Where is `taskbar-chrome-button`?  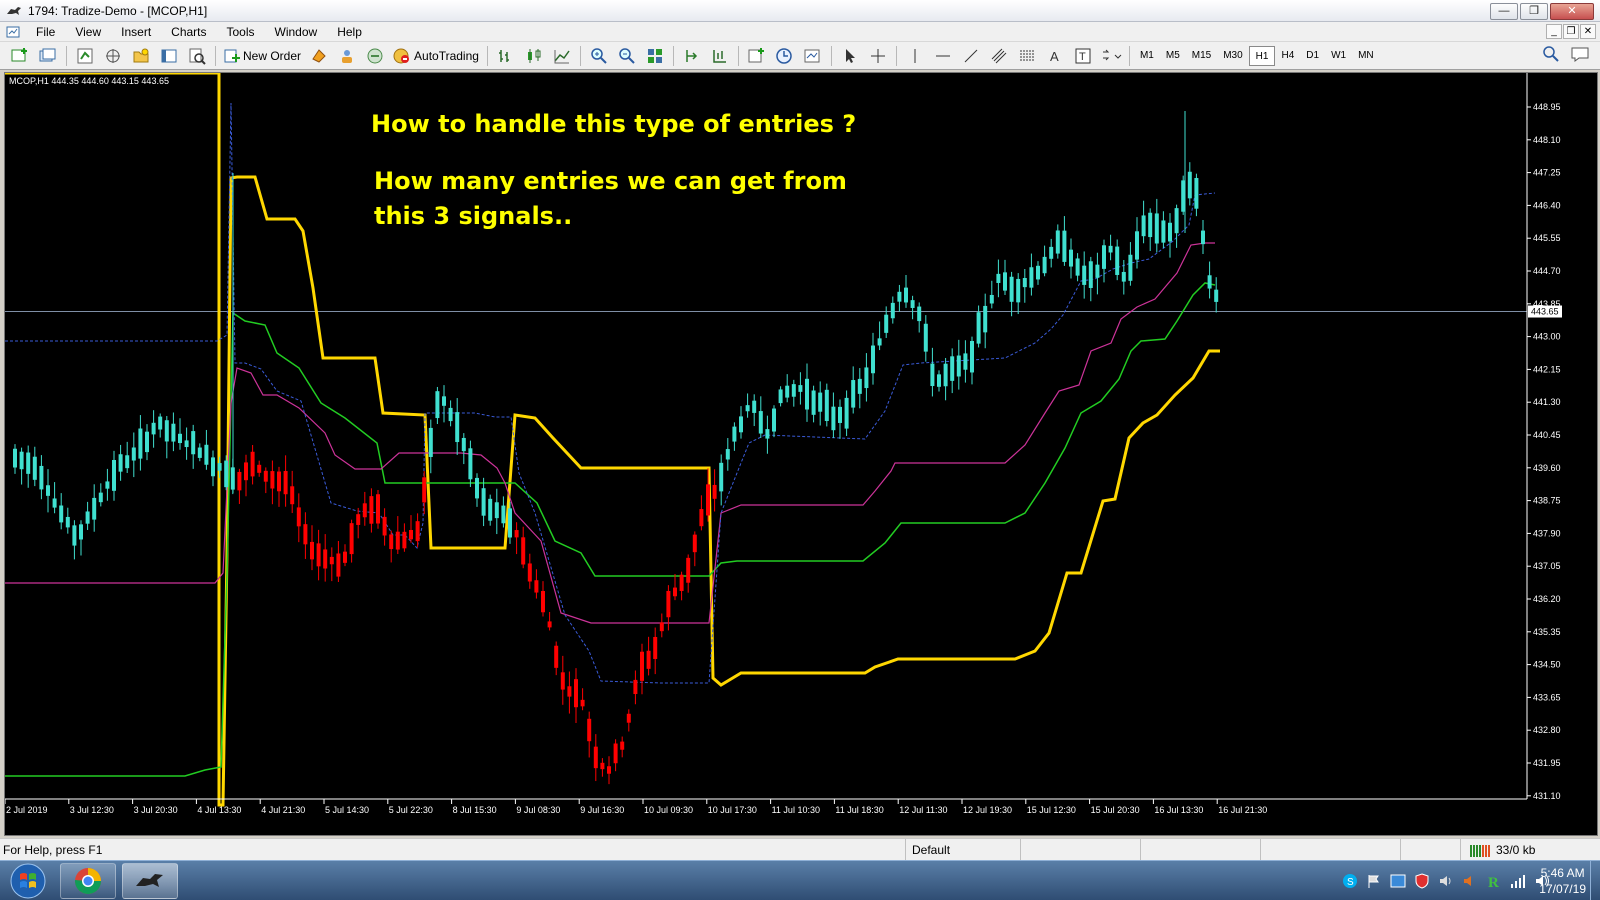
taskbar-chrome-button is located at coordinates (88, 881).